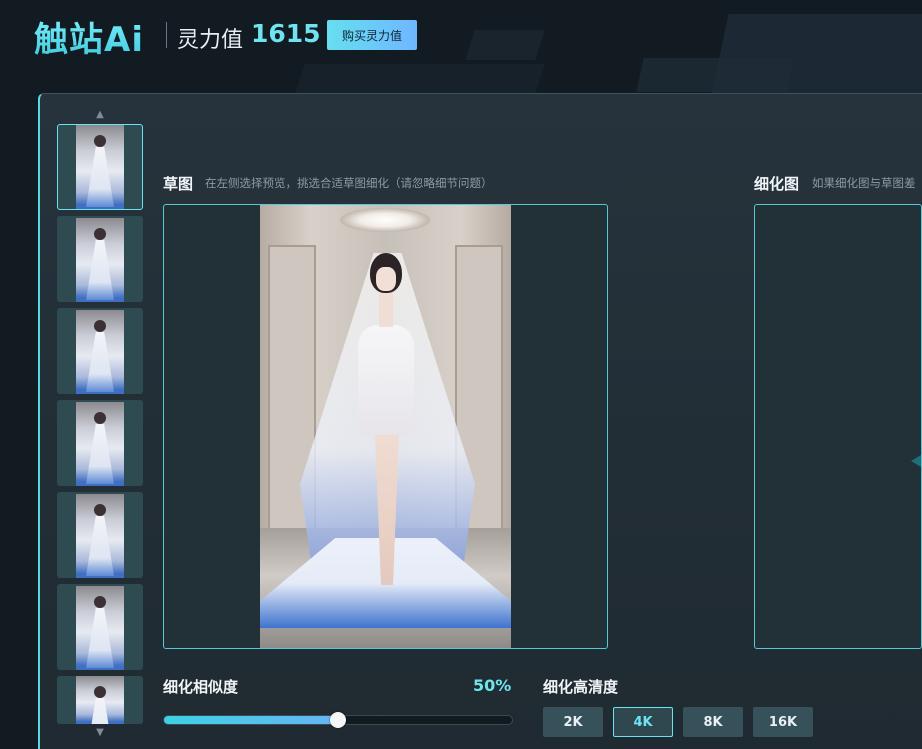  What do you see at coordinates (210, 40) in the screenshot?
I see `power-label: 灵力值` at bounding box center [210, 40].